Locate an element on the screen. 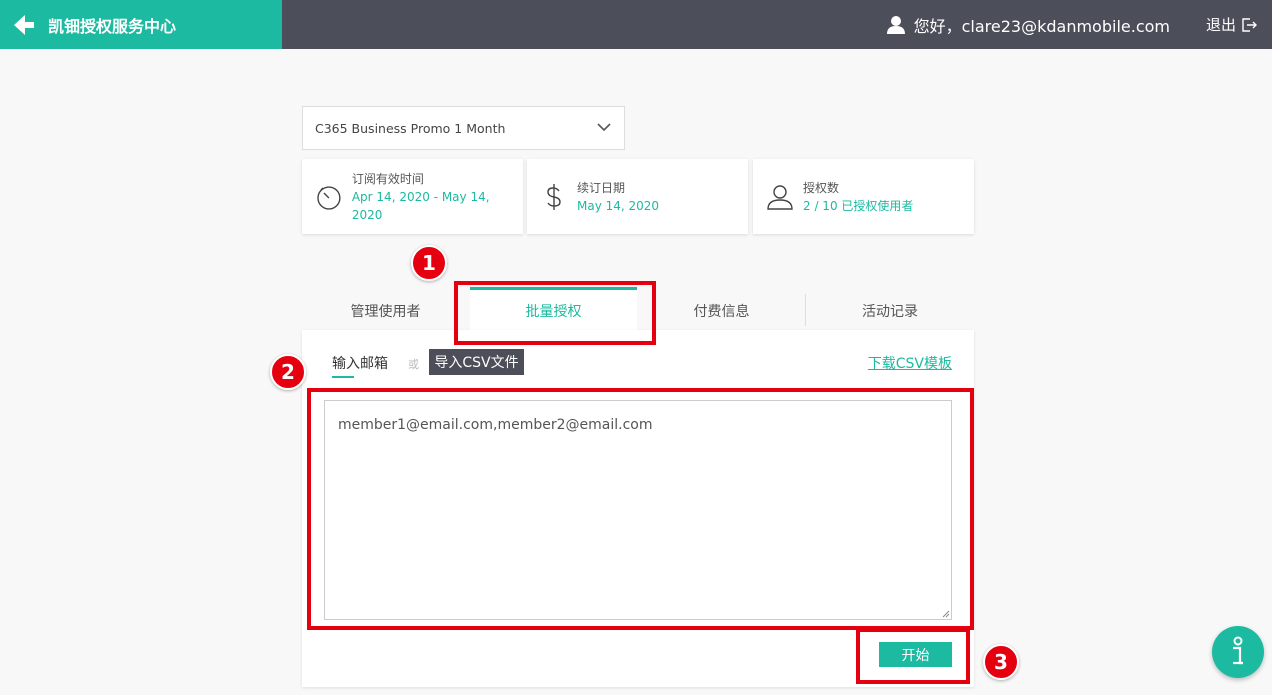 Image resolution: width=1272 pixels, height=695 pixels. brand: 凯钿授权服务中心 is located at coordinates (141, 24).